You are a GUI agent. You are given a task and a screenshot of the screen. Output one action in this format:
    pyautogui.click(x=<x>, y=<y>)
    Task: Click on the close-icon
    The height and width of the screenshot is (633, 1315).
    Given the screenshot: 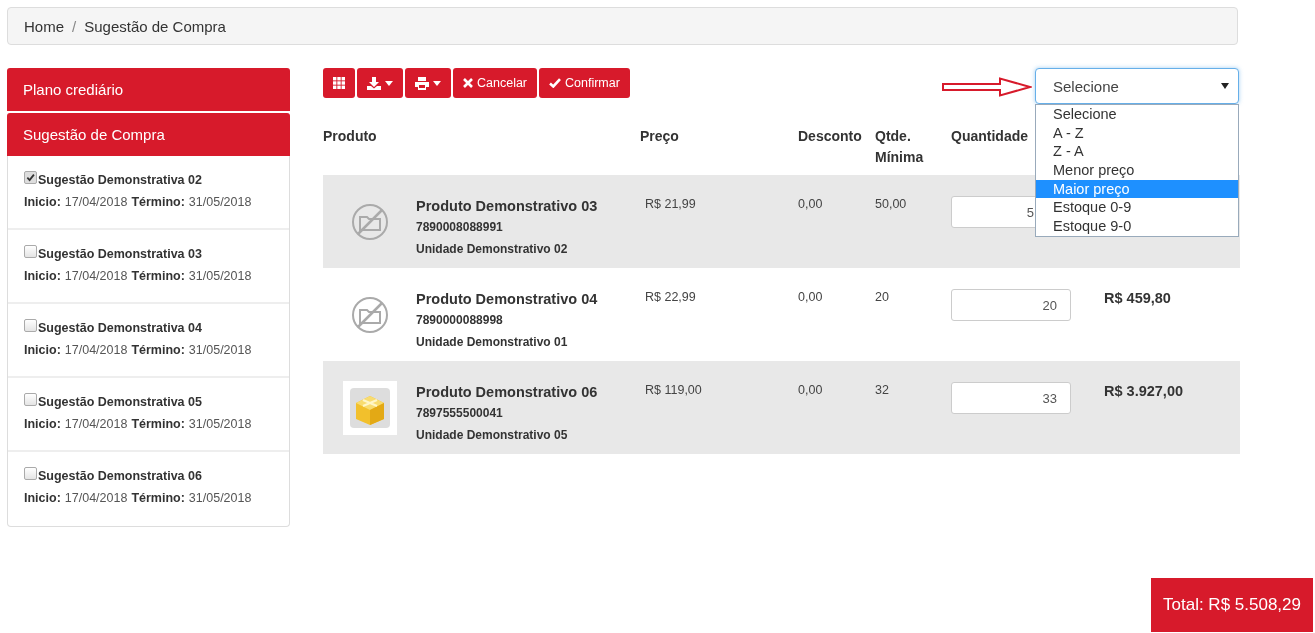 What is the action you would take?
    pyautogui.click(x=468, y=83)
    